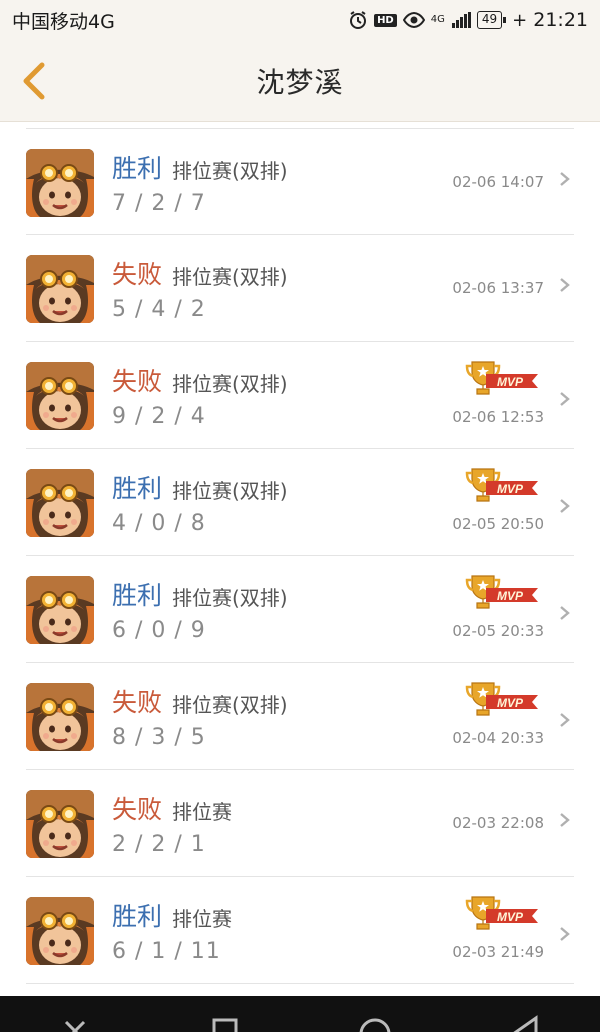 The height and width of the screenshot is (1032, 600). I want to click on status-icons: HD 4G 49 + 21:21, so click(468, 20).